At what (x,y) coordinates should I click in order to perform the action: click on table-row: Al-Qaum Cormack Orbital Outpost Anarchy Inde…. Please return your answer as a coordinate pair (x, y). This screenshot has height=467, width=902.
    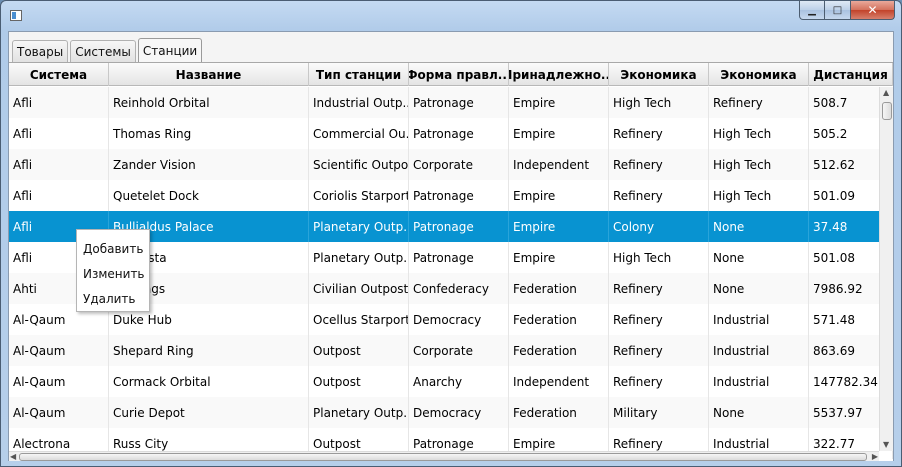
    Looking at the image, I should click on (451, 381).